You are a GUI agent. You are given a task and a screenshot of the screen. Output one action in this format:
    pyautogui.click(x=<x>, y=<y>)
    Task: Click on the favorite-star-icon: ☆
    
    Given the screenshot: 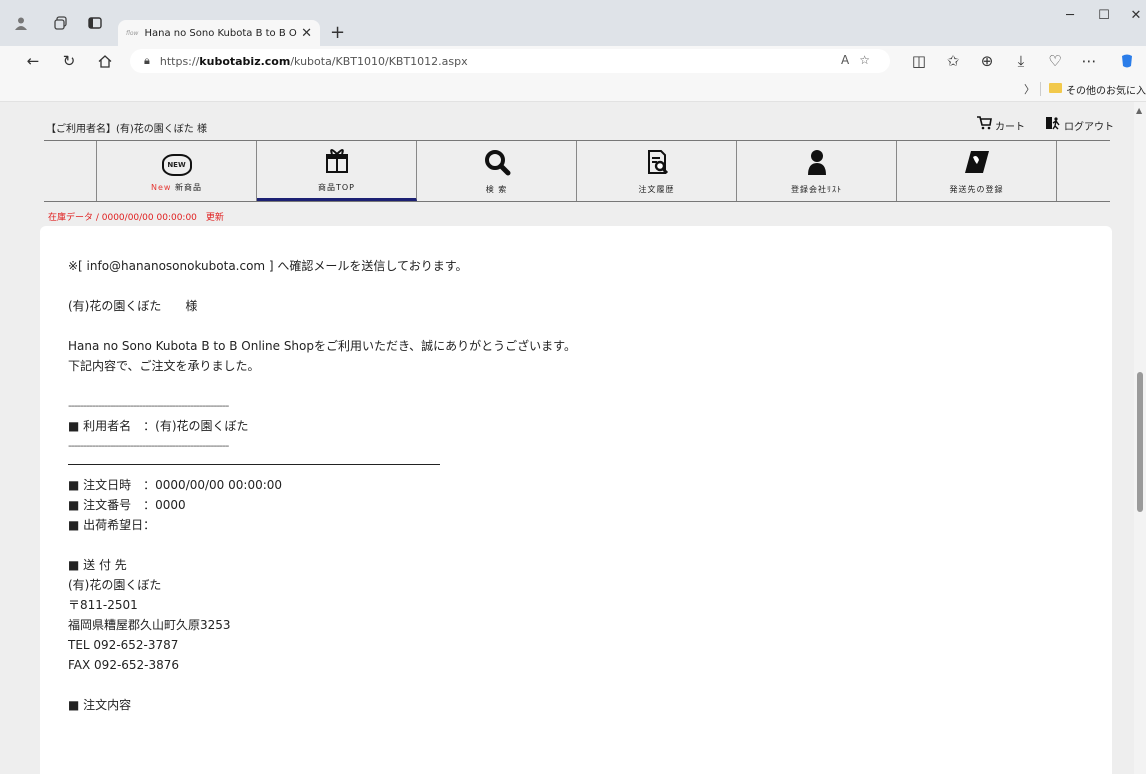 What is the action you would take?
    pyautogui.click(x=869, y=60)
    